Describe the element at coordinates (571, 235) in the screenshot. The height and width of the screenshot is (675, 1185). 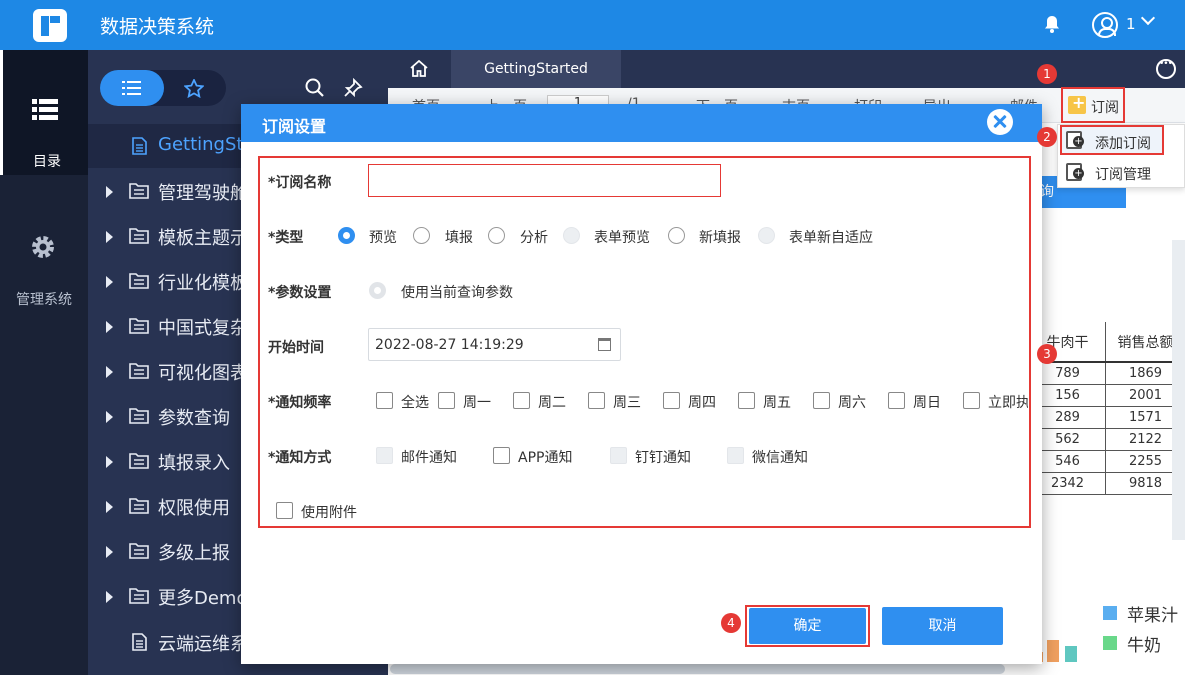
I see `radio-form-preview` at that location.